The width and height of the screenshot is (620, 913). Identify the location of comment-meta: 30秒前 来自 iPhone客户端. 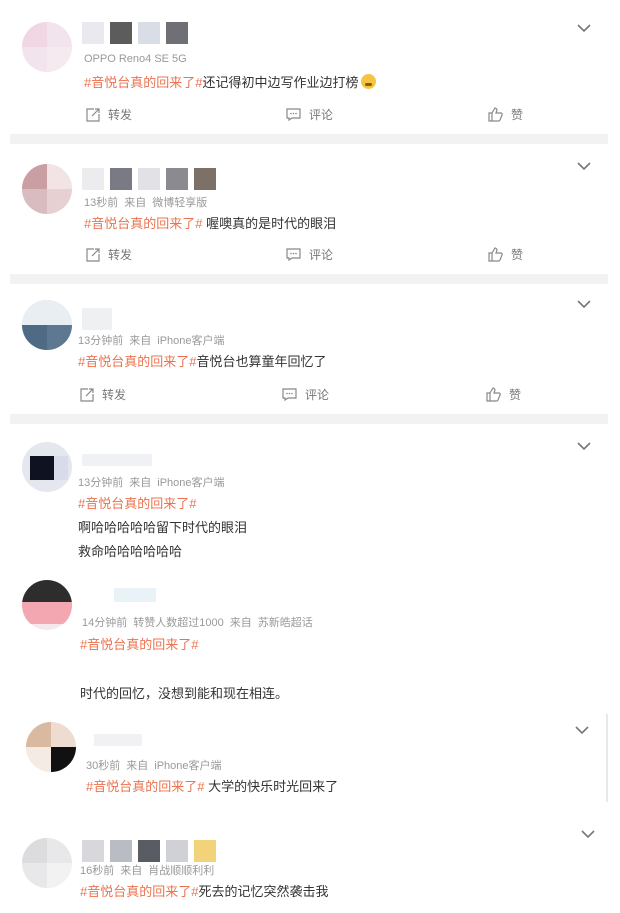
(157, 765).